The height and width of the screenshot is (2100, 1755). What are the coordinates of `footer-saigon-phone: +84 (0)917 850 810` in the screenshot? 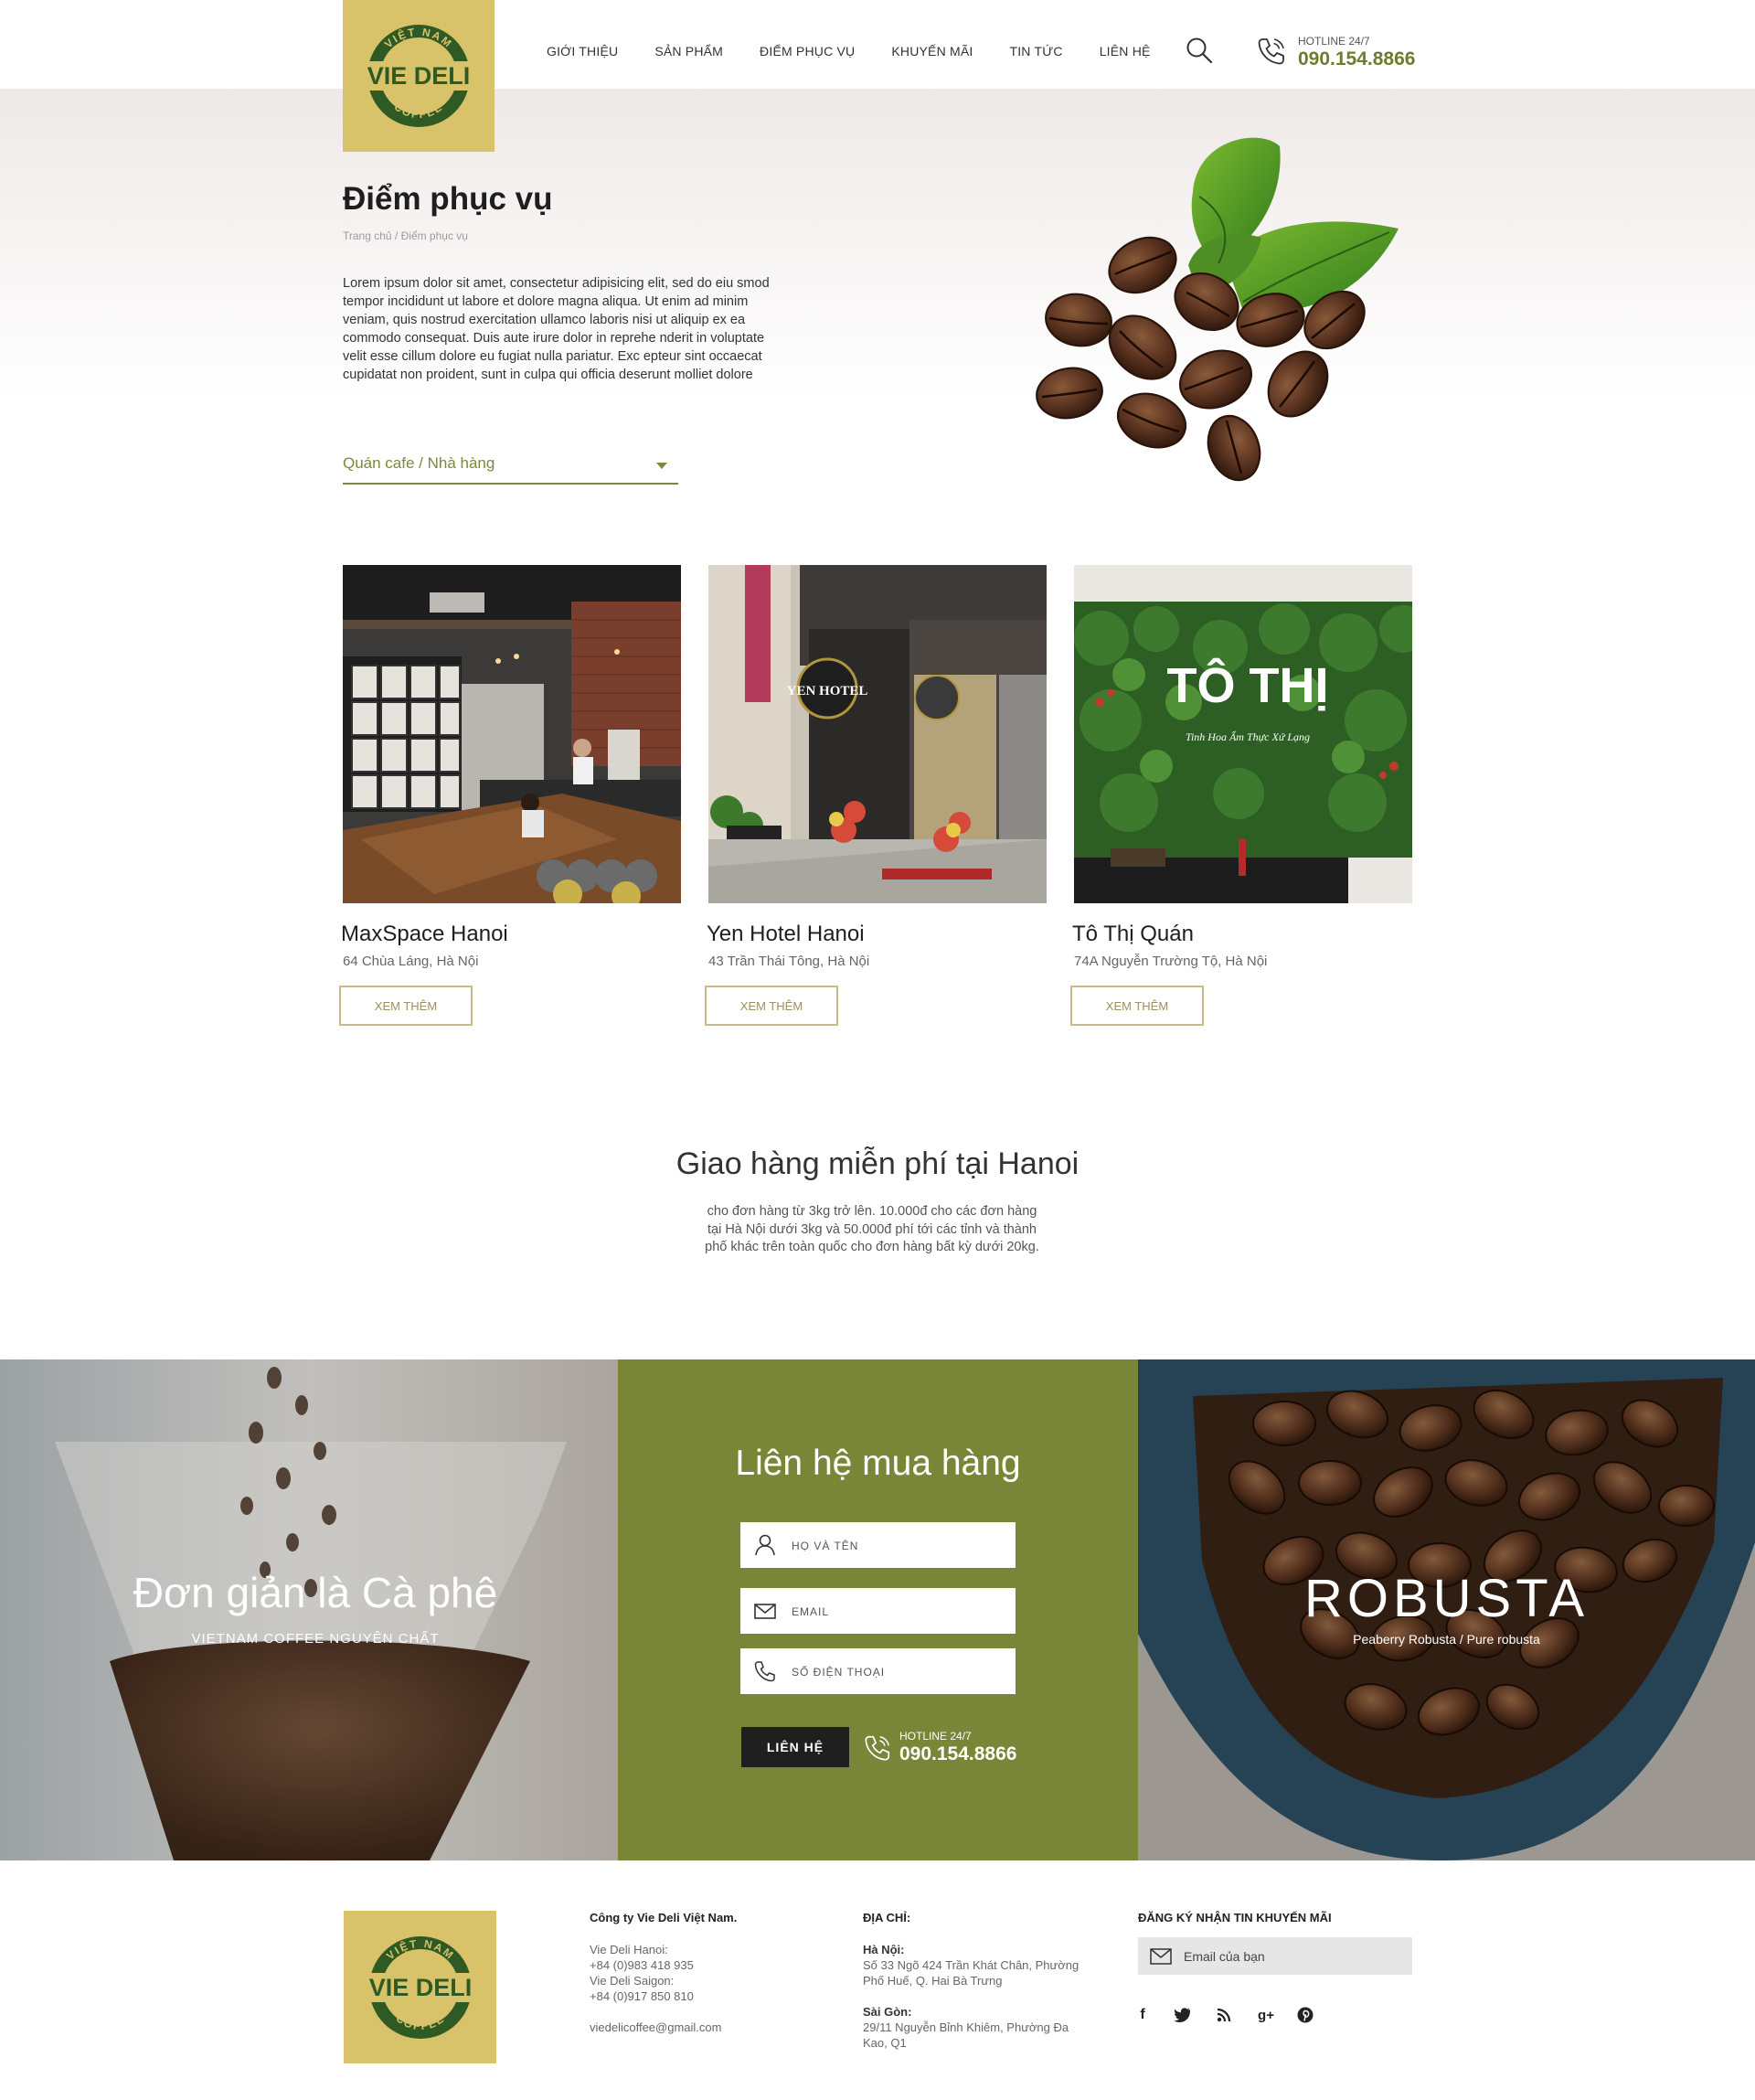 It's located at (700, 1996).